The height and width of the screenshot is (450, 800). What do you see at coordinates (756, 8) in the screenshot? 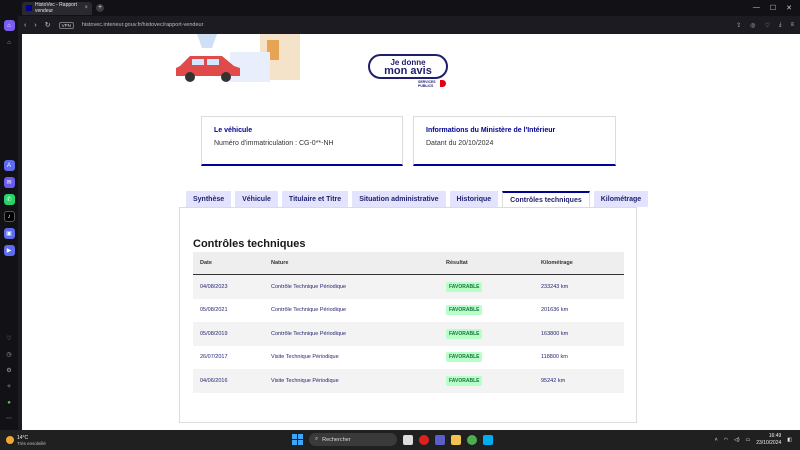
I see `minimize-button: —` at bounding box center [756, 8].